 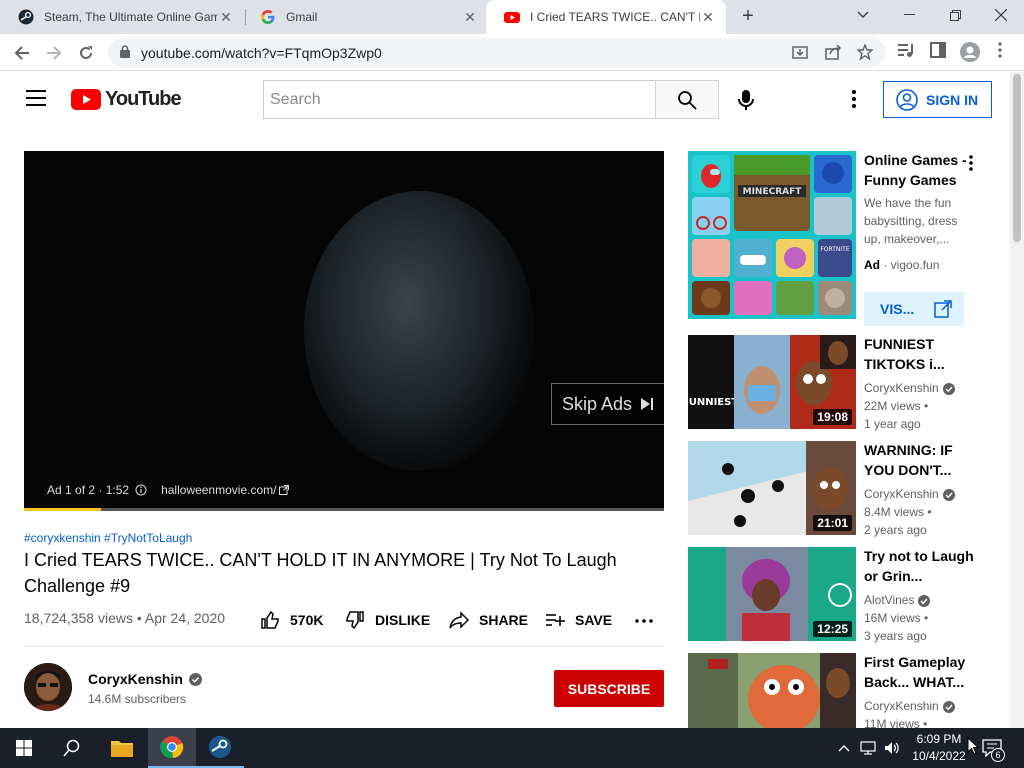 What do you see at coordinates (800, 52) in the screenshot?
I see `install-app-icon` at bounding box center [800, 52].